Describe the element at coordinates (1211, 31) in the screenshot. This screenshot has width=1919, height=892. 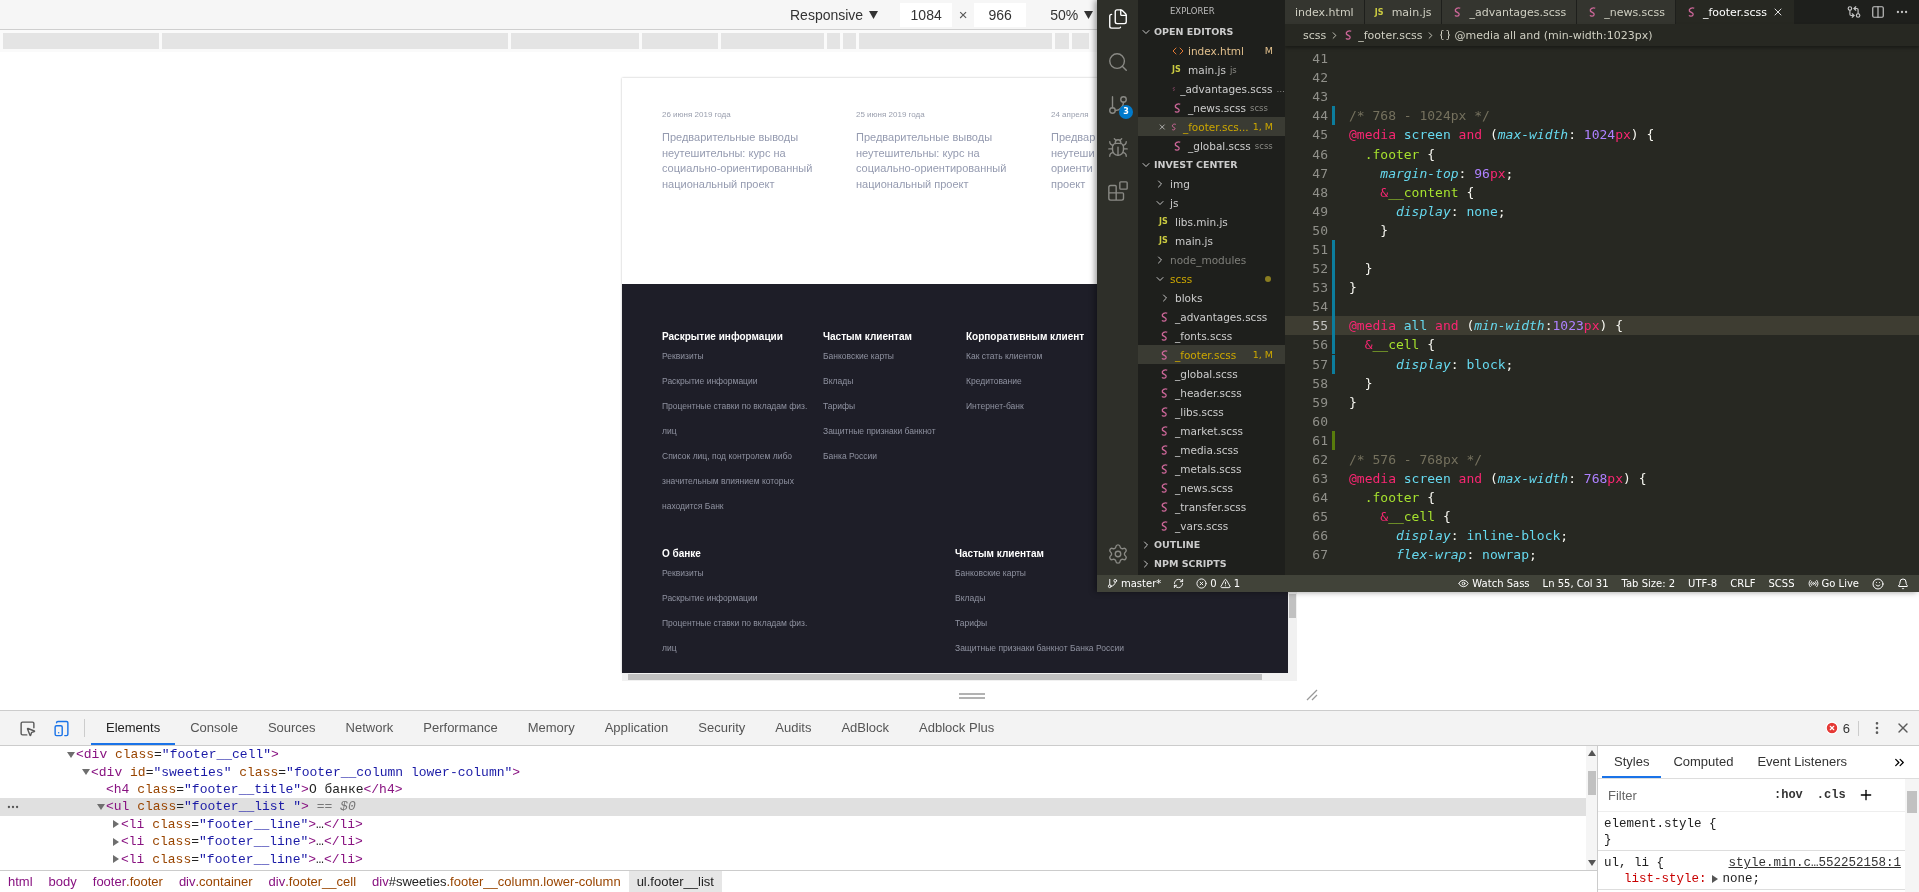
I see `section-header: OPEN EDITORS` at that location.